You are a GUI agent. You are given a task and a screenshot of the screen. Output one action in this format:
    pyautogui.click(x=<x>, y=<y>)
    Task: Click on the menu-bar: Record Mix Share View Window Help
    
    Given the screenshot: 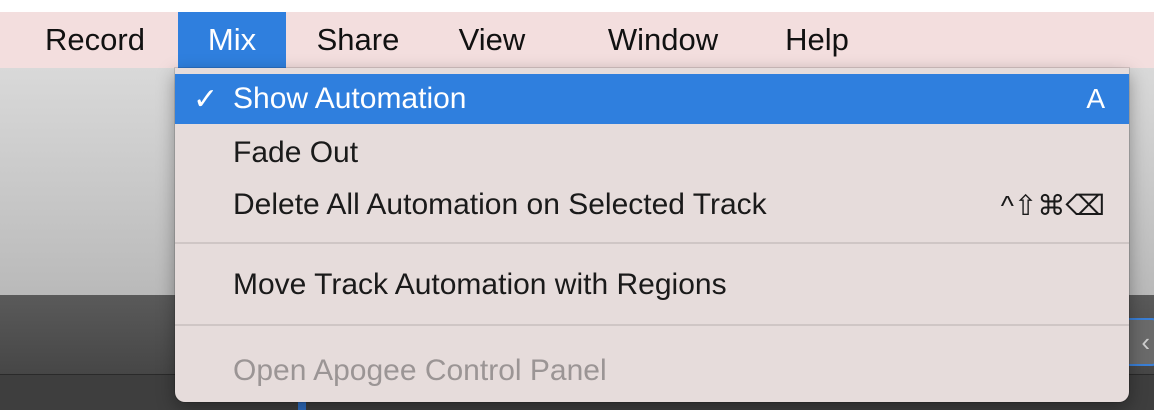 What is the action you would take?
    pyautogui.click(x=577, y=40)
    